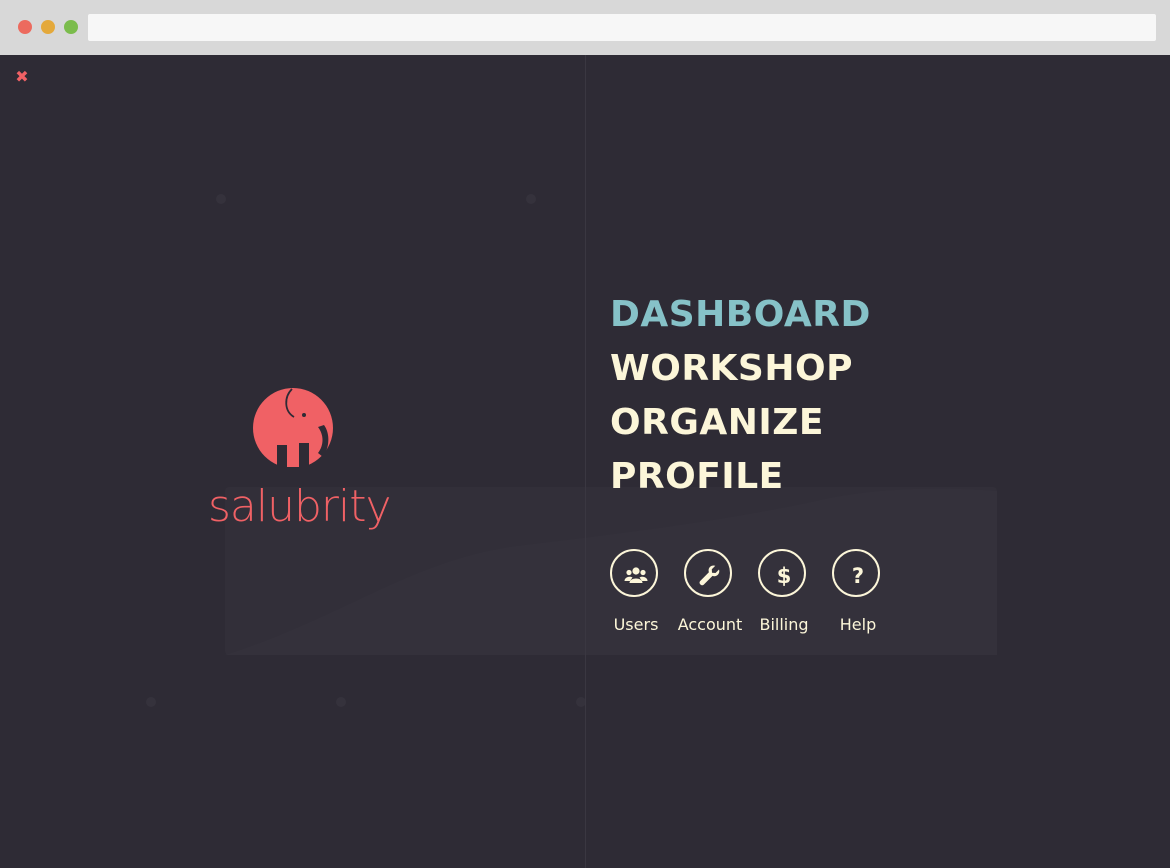 This screenshot has width=1170, height=868. I want to click on main-nav: DASHBOARD WORKSHOP ORGANIZE PROFILE, so click(740, 396).